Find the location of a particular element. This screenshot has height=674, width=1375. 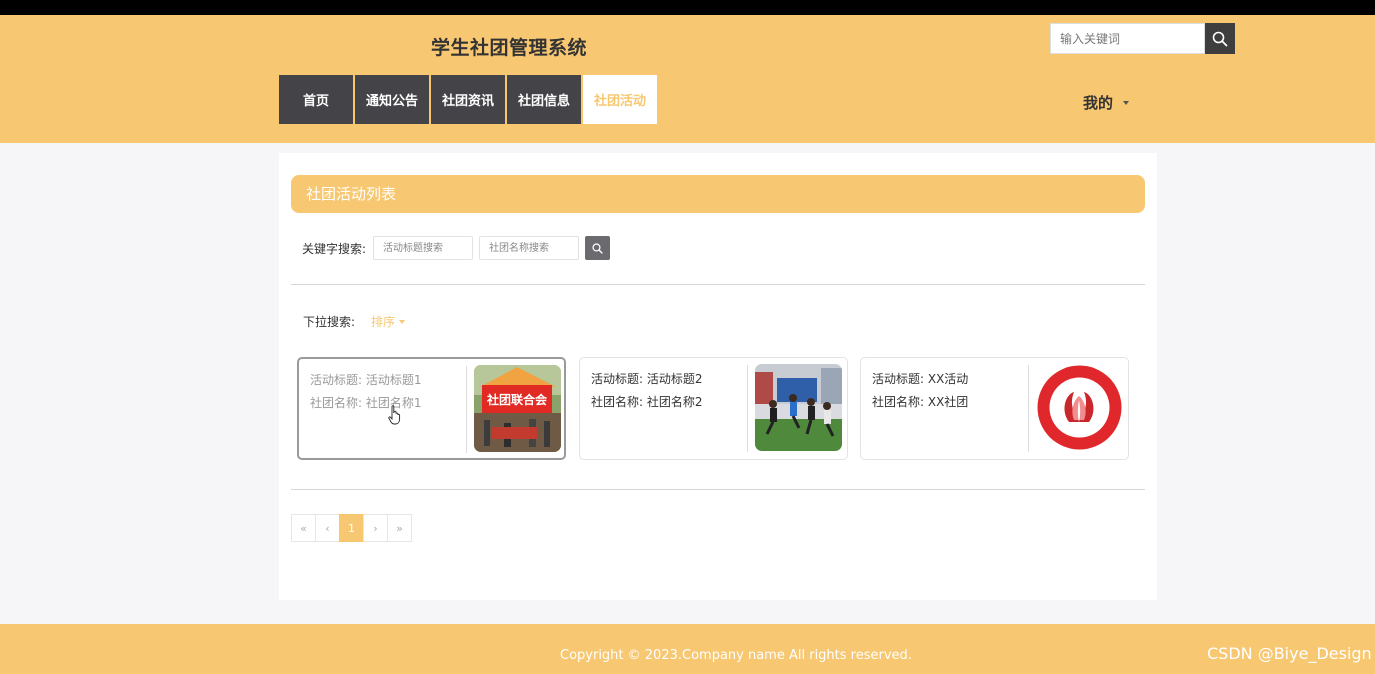

dropdown-search-label: 下拉搜索: is located at coordinates (329, 322).